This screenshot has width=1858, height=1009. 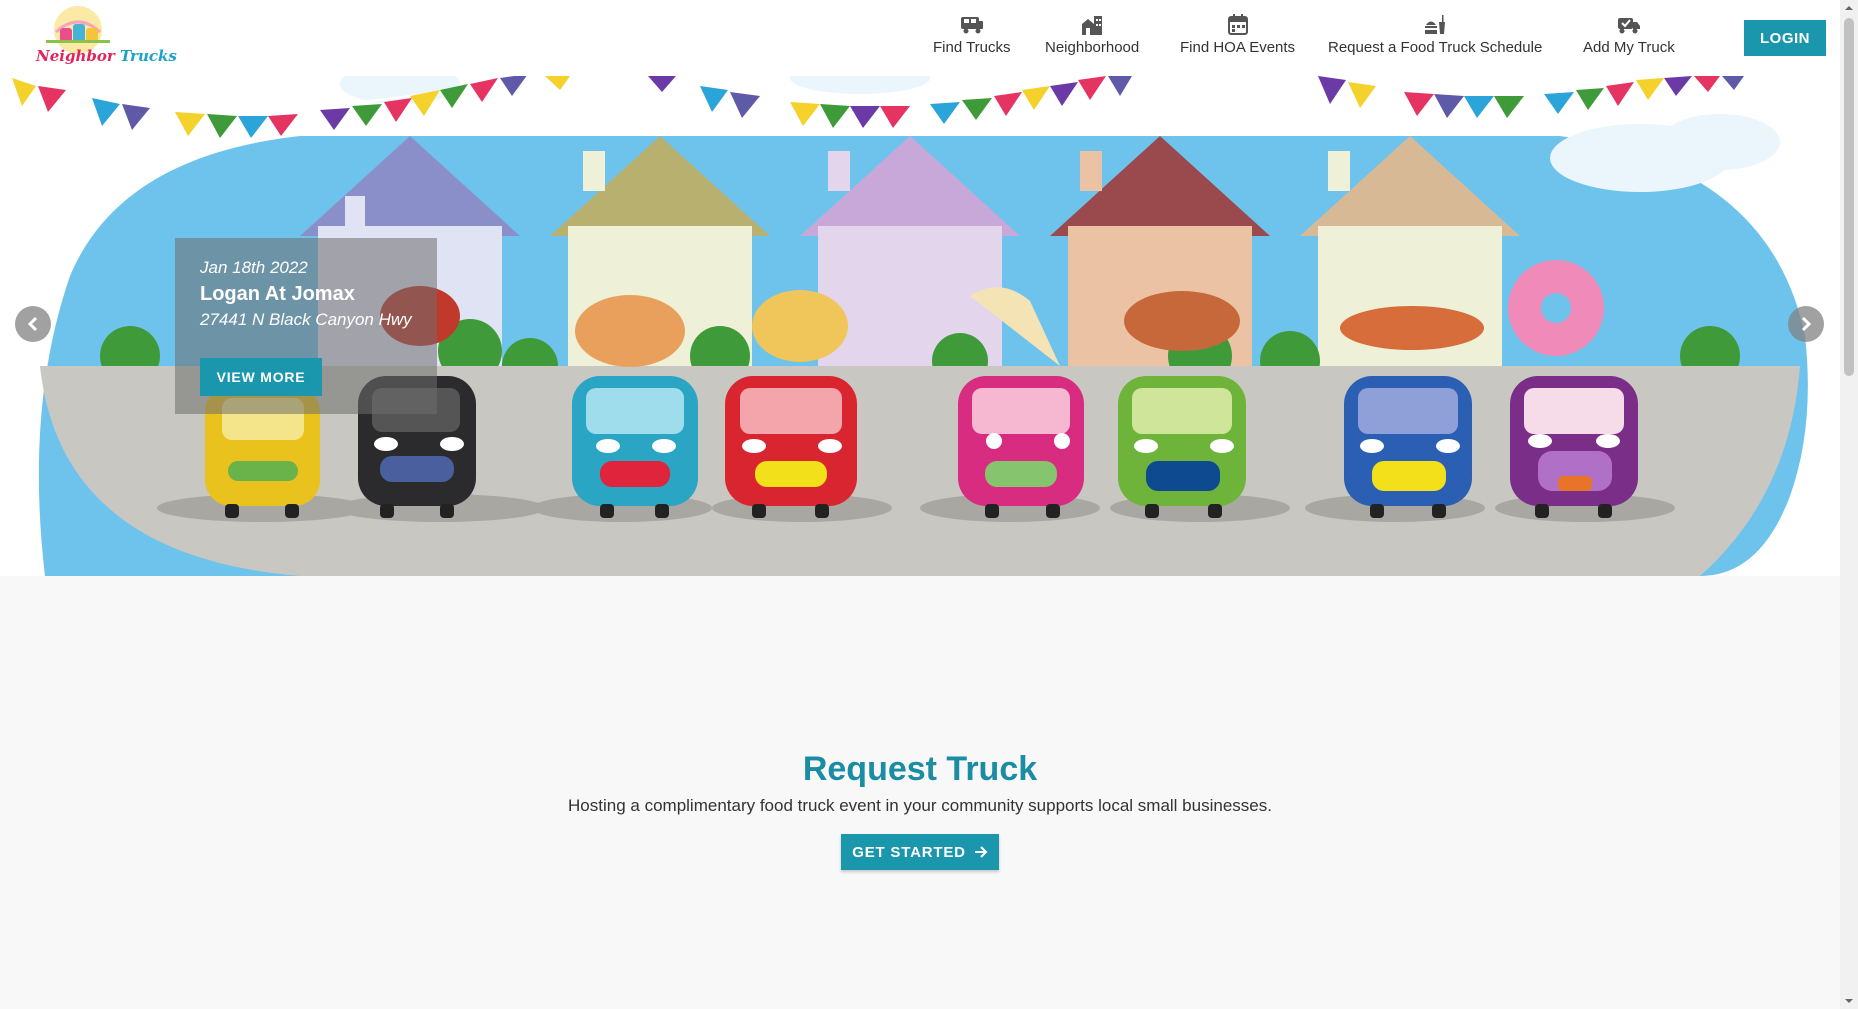 What do you see at coordinates (1849, 1001) in the screenshot?
I see `scroll-down-icon` at bounding box center [1849, 1001].